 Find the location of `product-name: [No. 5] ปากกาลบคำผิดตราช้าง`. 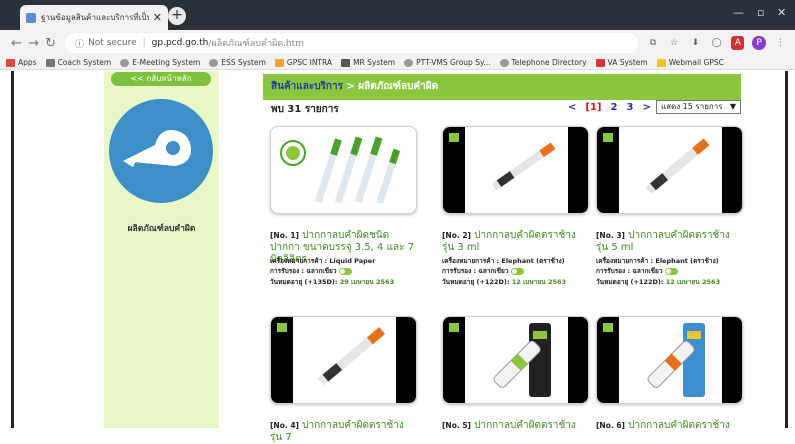

product-name: [No. 5] ปากกาลบคำผิดตราช้าง is located at coordinates (515, 426).